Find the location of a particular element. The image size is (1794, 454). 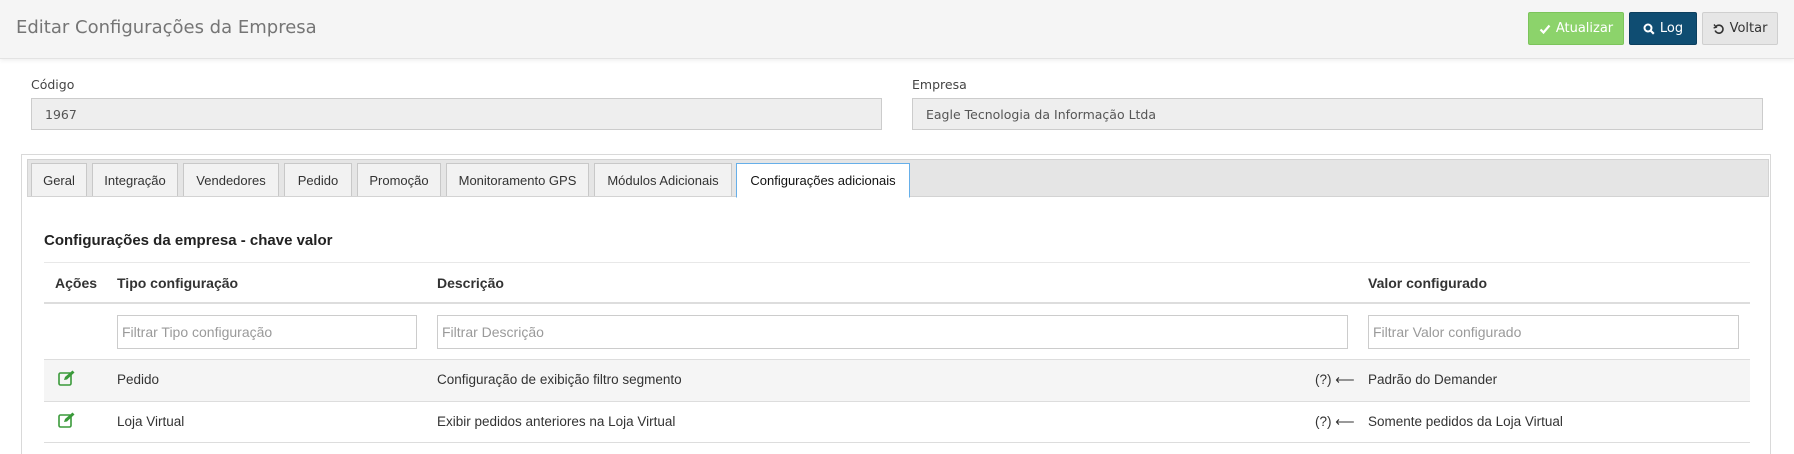

header-acoes: Ações is located at coordinates (76, 283).